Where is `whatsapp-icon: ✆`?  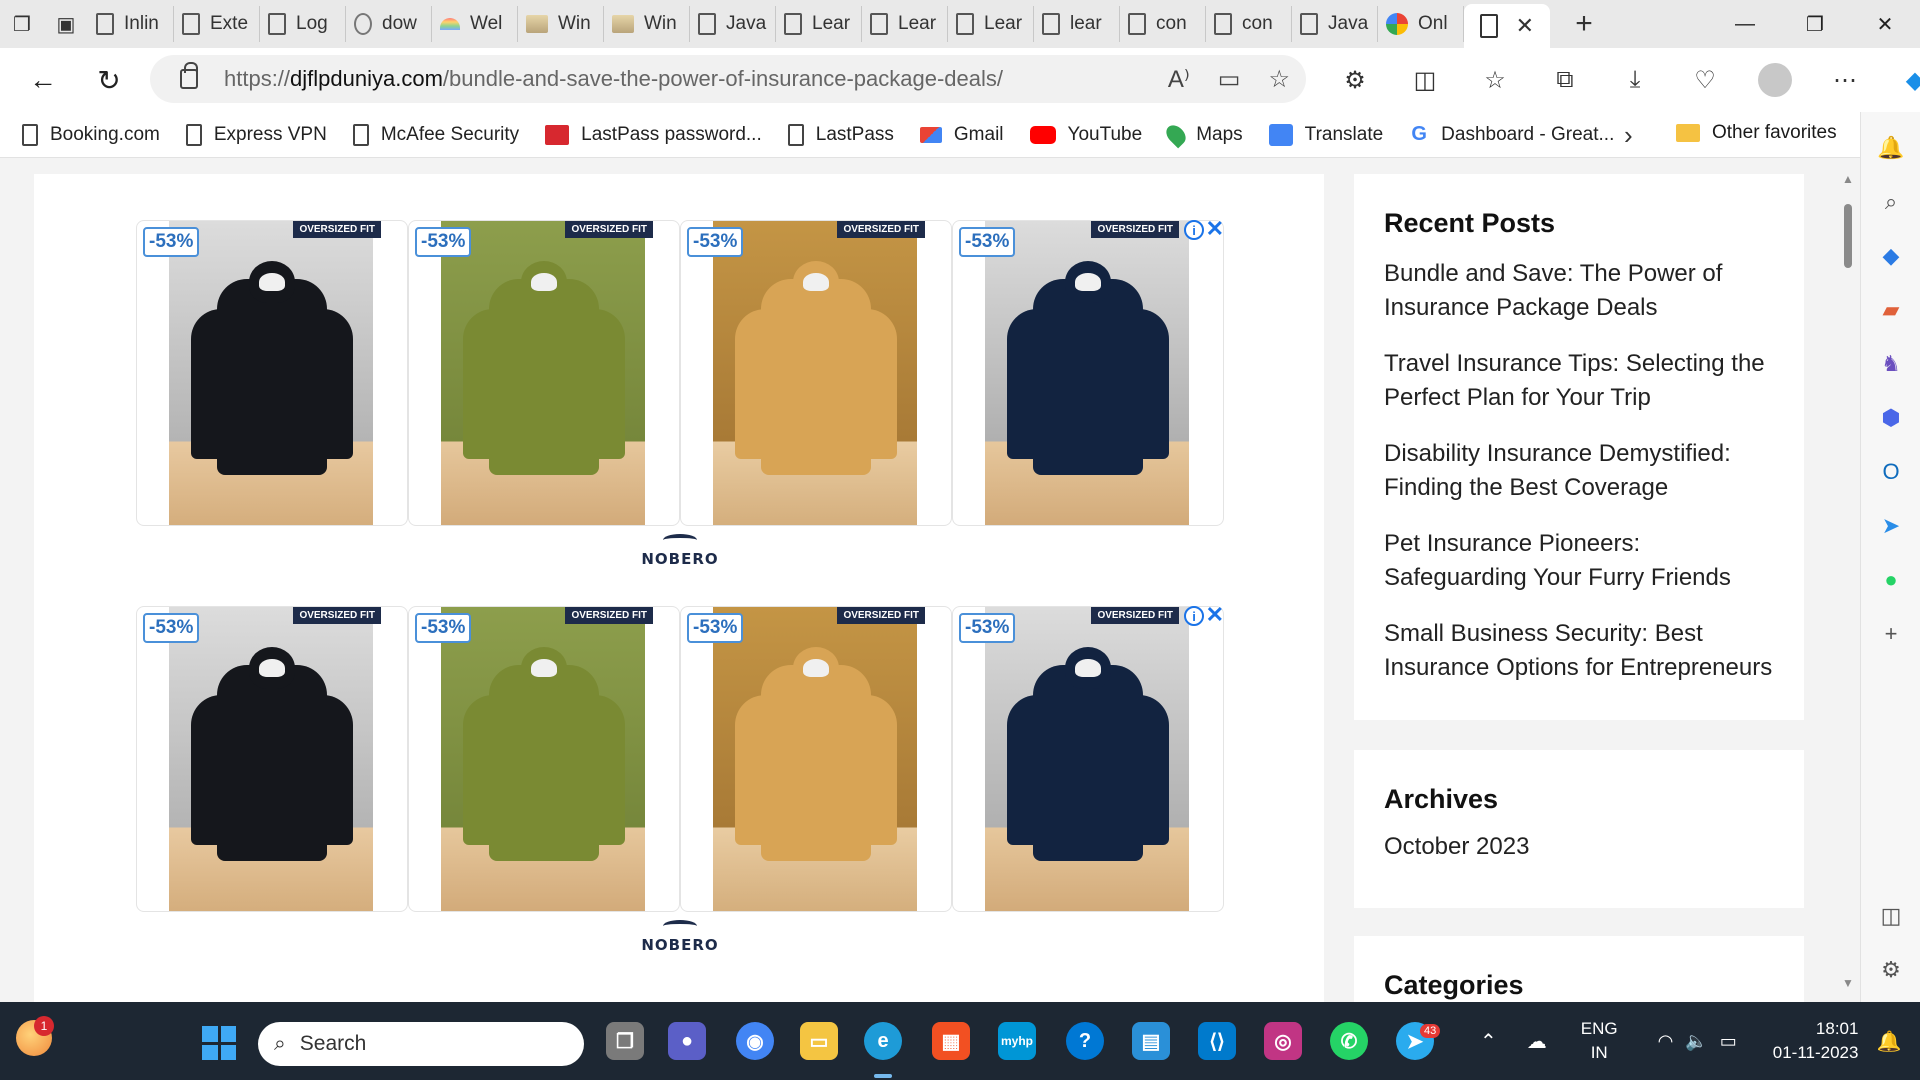
whatsapp-icon: ✆ is located at coordinates (1349, 1041).